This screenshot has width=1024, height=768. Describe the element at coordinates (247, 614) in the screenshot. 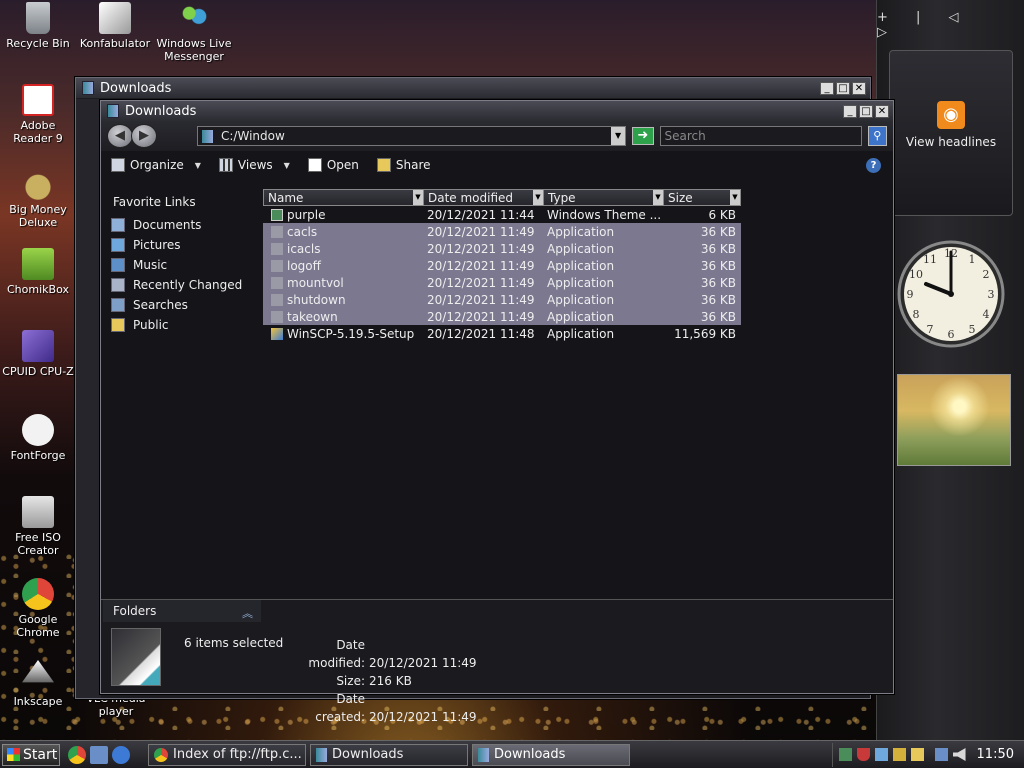

I see `chevron-up-icon: ︽` at that location.